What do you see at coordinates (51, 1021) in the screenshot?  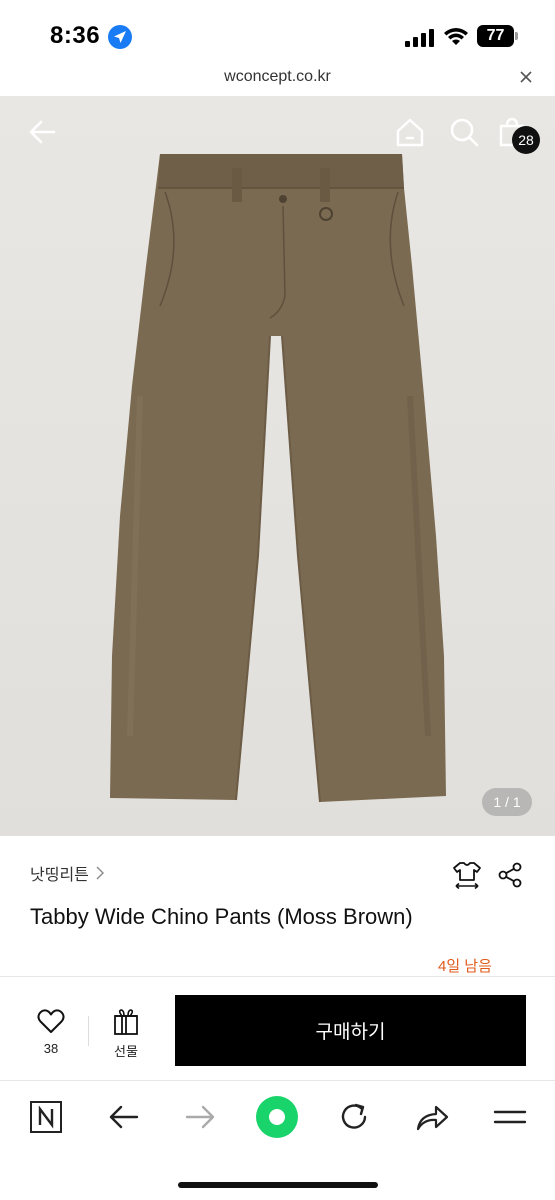 I see `heart-icon` at bounding box center [51, 1021].